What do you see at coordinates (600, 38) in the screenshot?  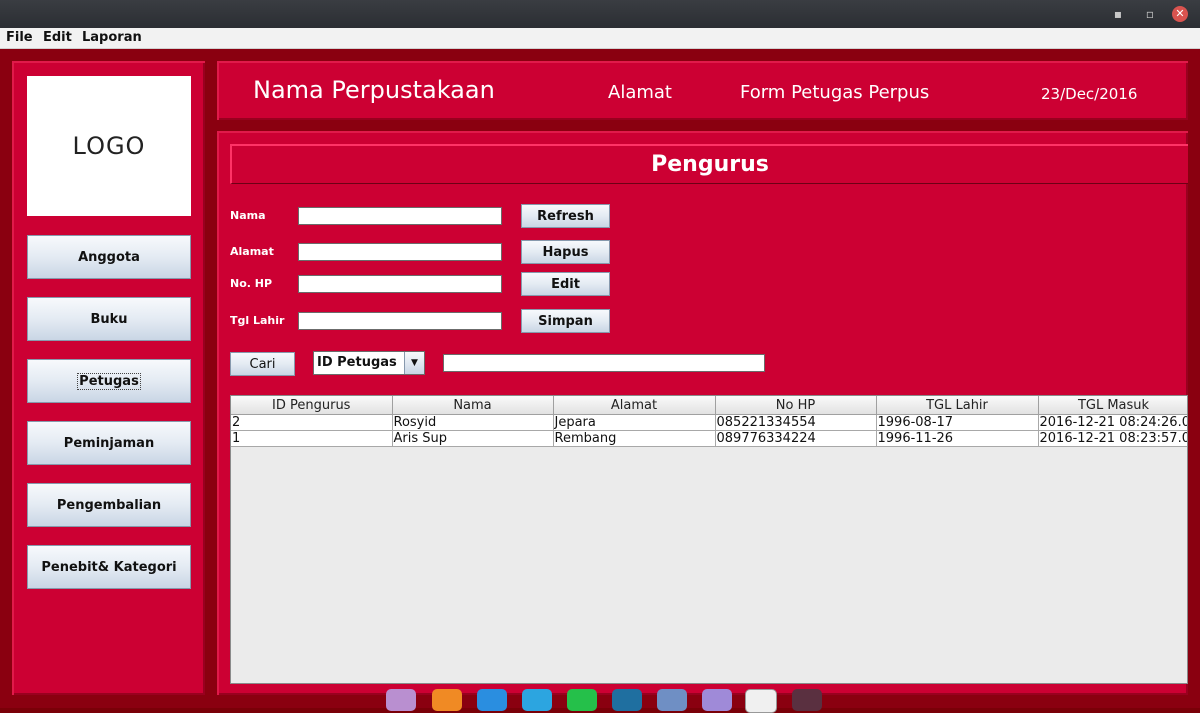 I see `menu-bar: File Edit Laporan` at bounding box center [600, 38].